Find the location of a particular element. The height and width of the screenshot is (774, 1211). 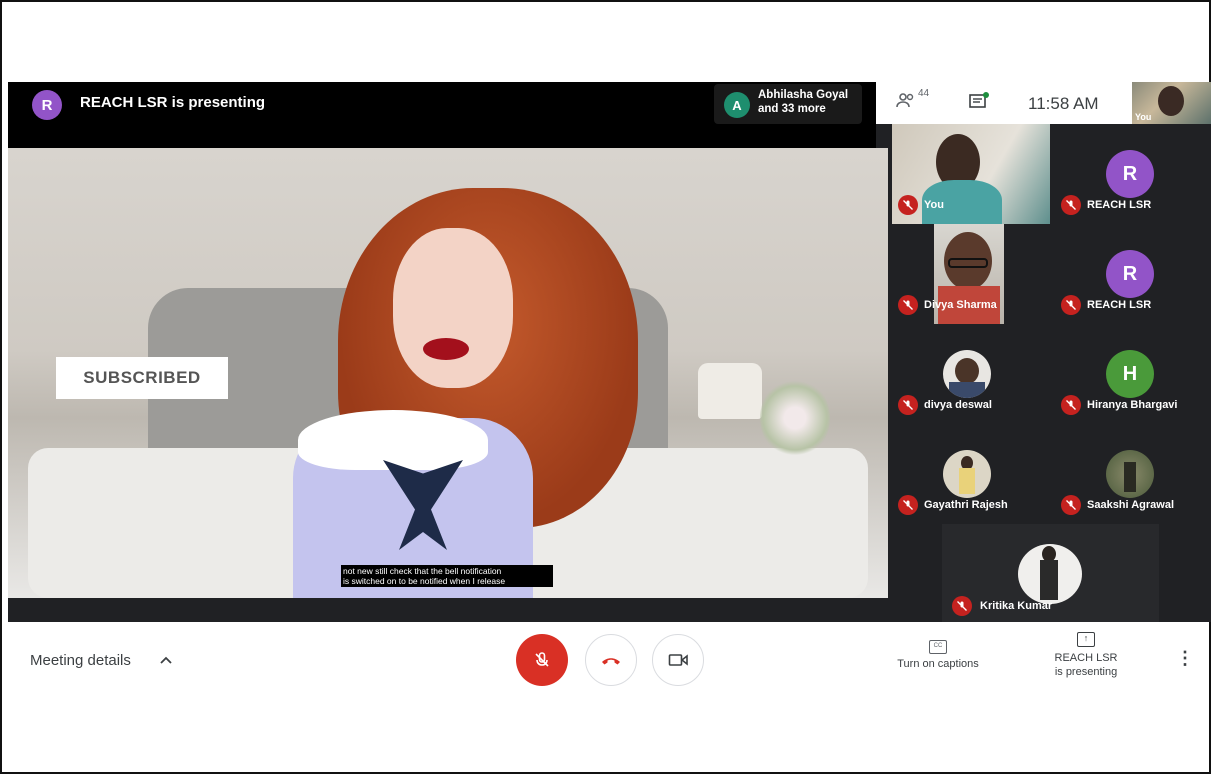

chat-icon is located at coordinates (979, 100).